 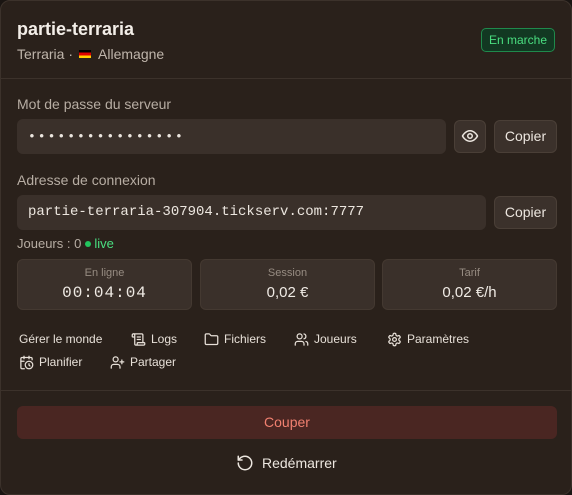 I want to click on players-action: Joueurs, so click(x=325, y=339).